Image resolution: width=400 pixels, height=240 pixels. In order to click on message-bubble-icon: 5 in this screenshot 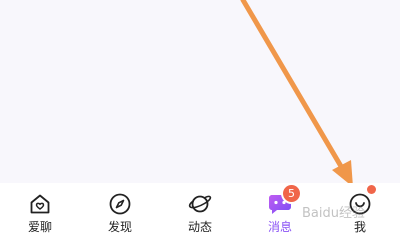, I will do `click(283, 201)`.